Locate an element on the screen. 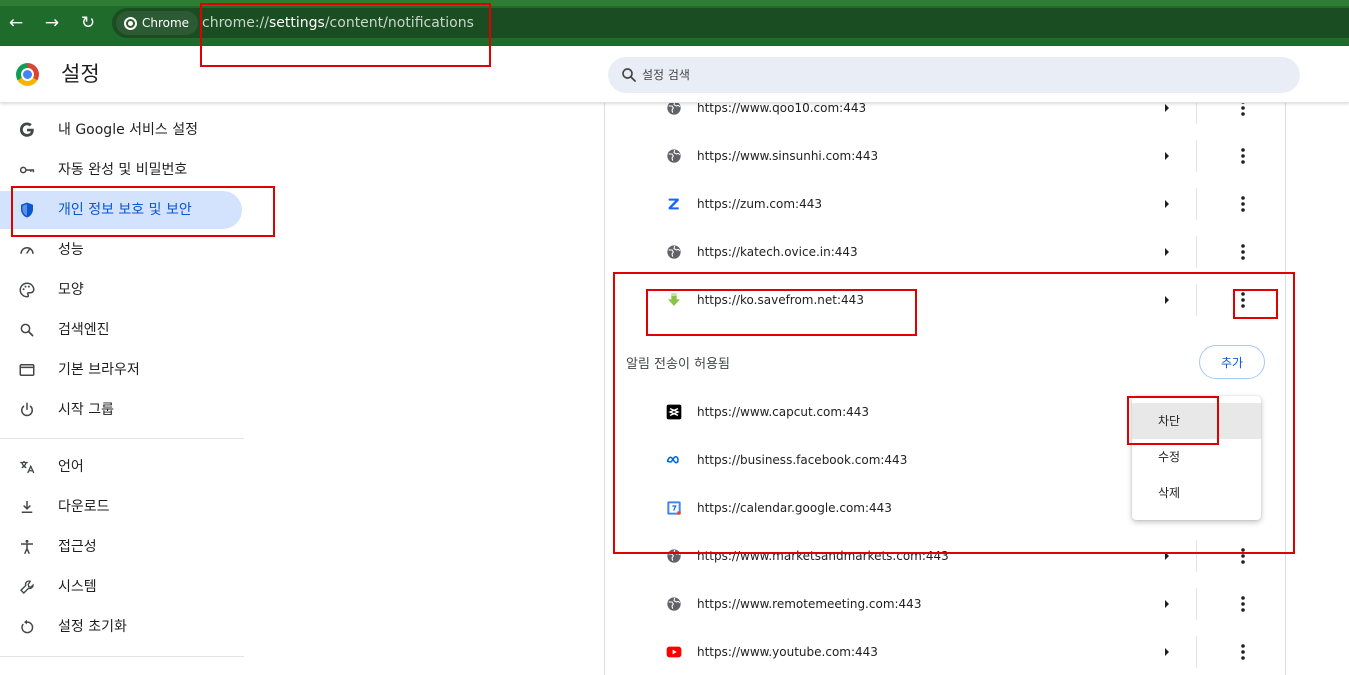  capcut-icon is located at coordinates (674, 412).